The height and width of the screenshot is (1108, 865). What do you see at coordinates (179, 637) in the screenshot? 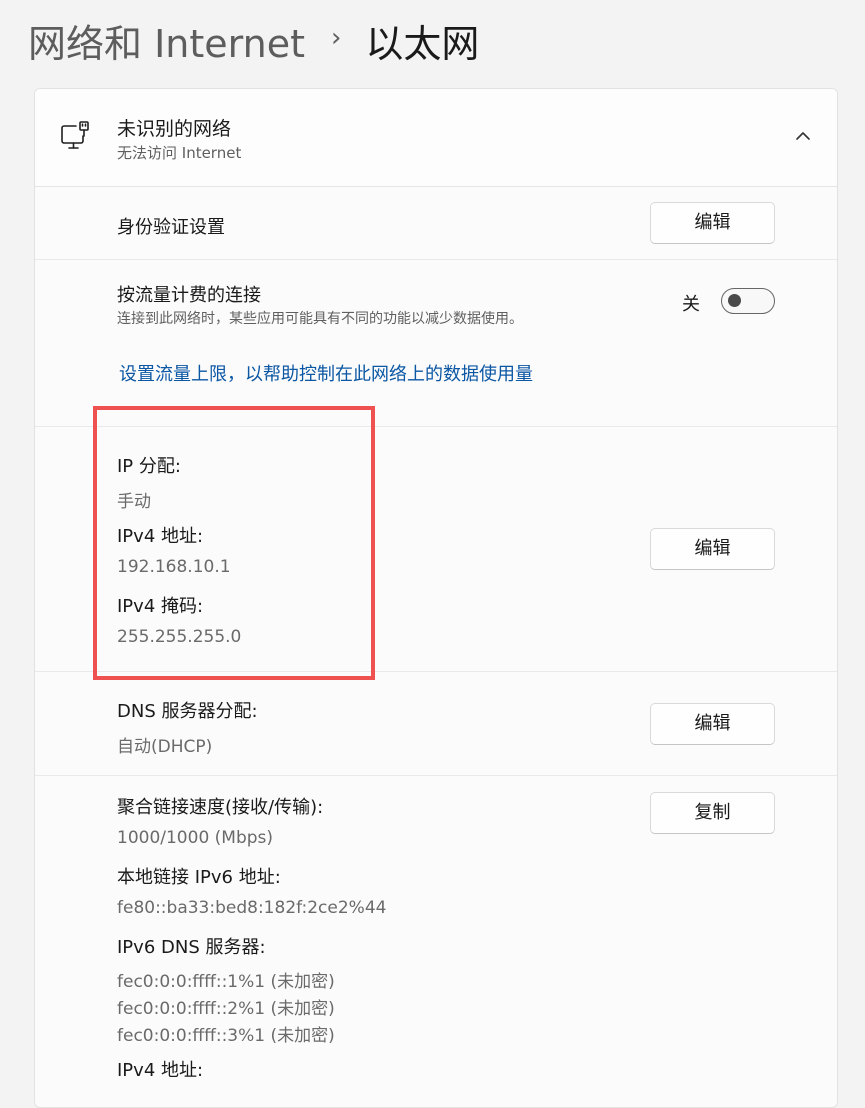
I see `ipv4-mask-value: 255.255.255.0` at bounding box center [179, 637].